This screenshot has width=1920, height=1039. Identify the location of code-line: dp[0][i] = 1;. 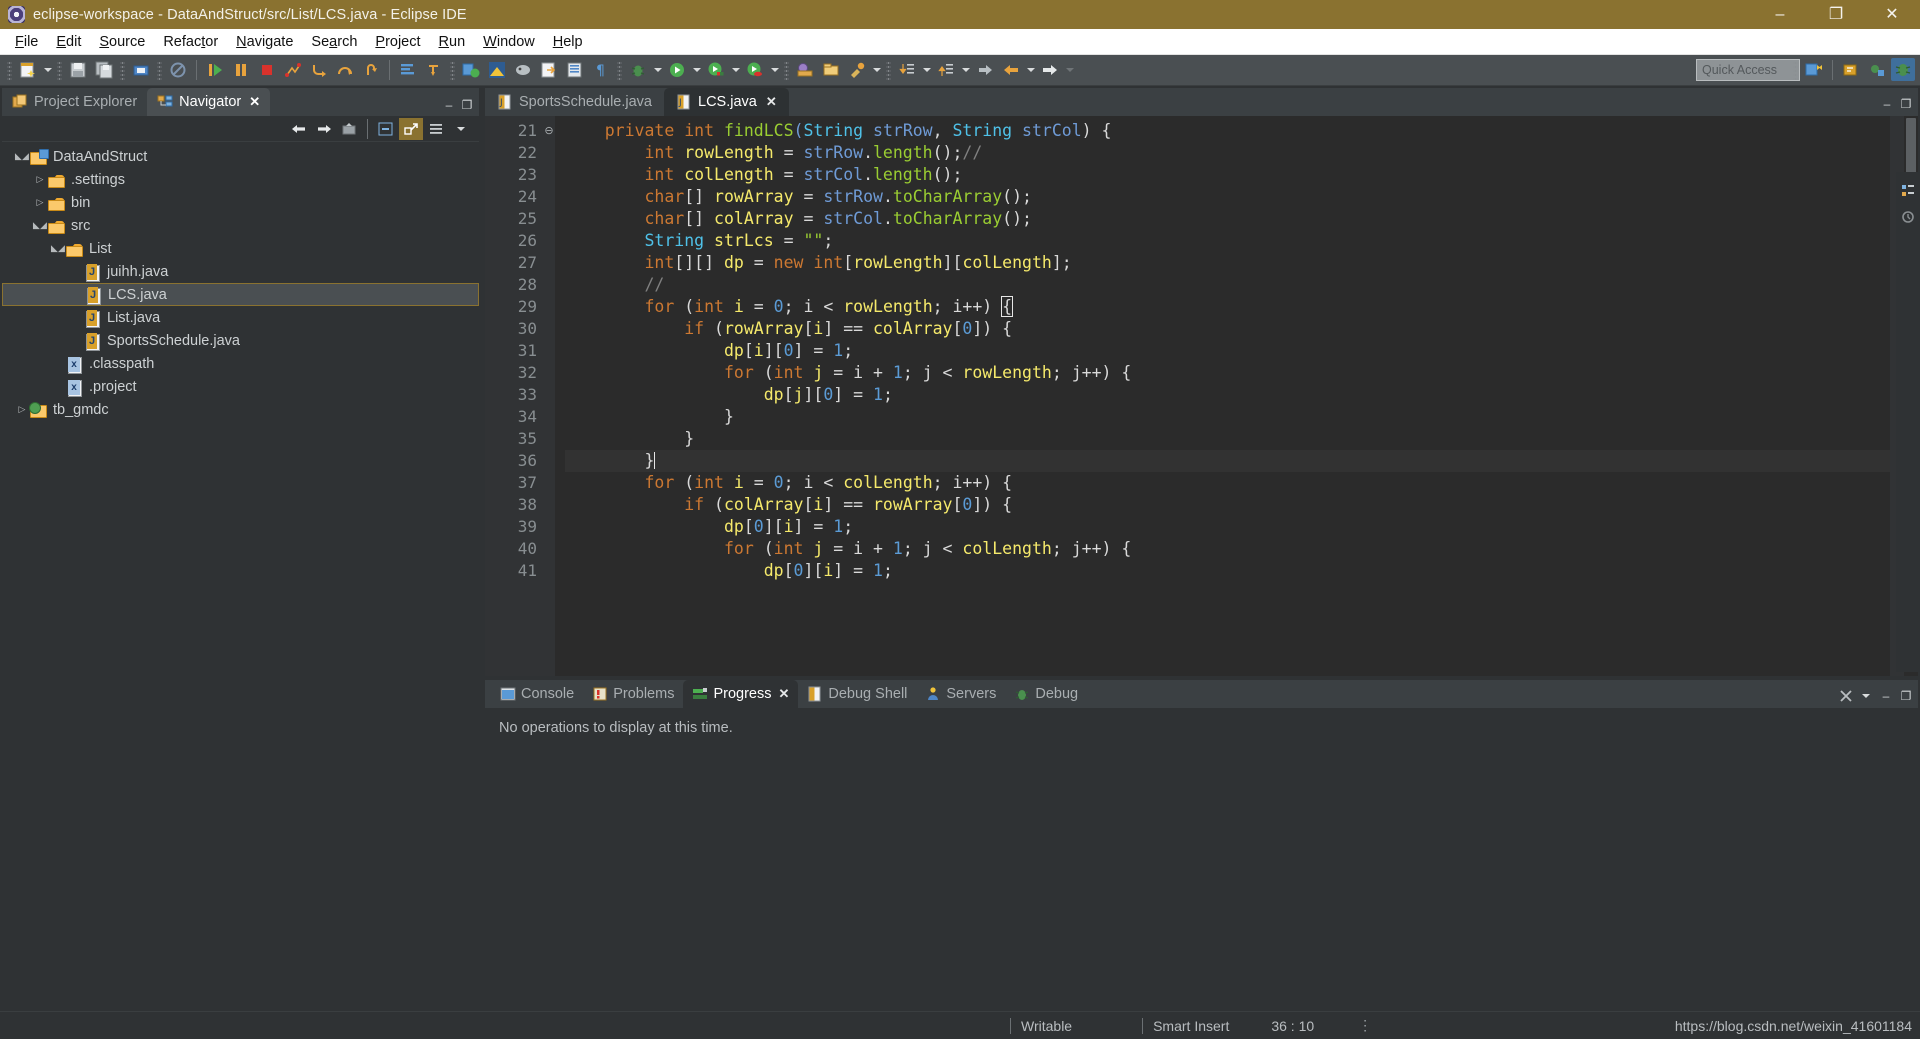
(1241, 571).